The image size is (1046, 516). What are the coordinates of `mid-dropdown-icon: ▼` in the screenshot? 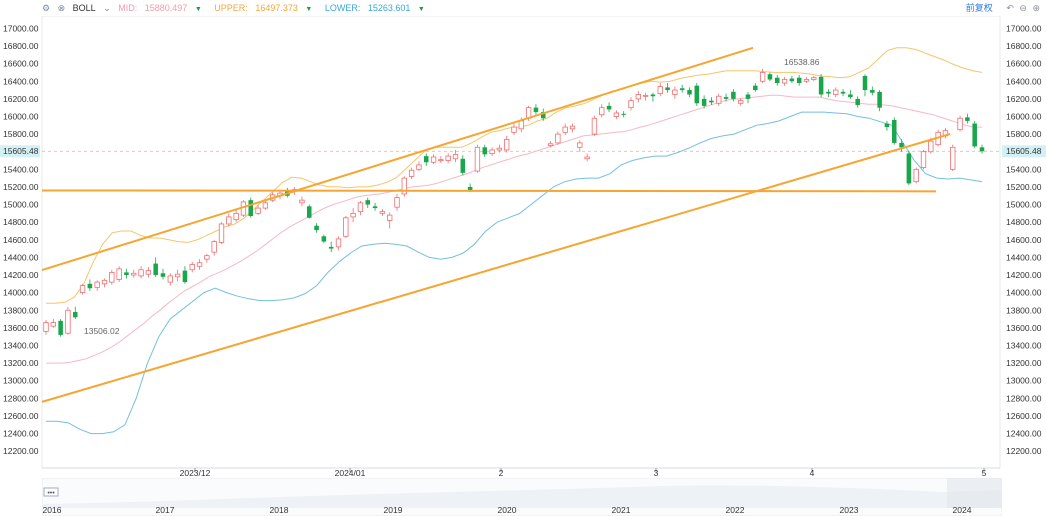 It's located at (198, 9).